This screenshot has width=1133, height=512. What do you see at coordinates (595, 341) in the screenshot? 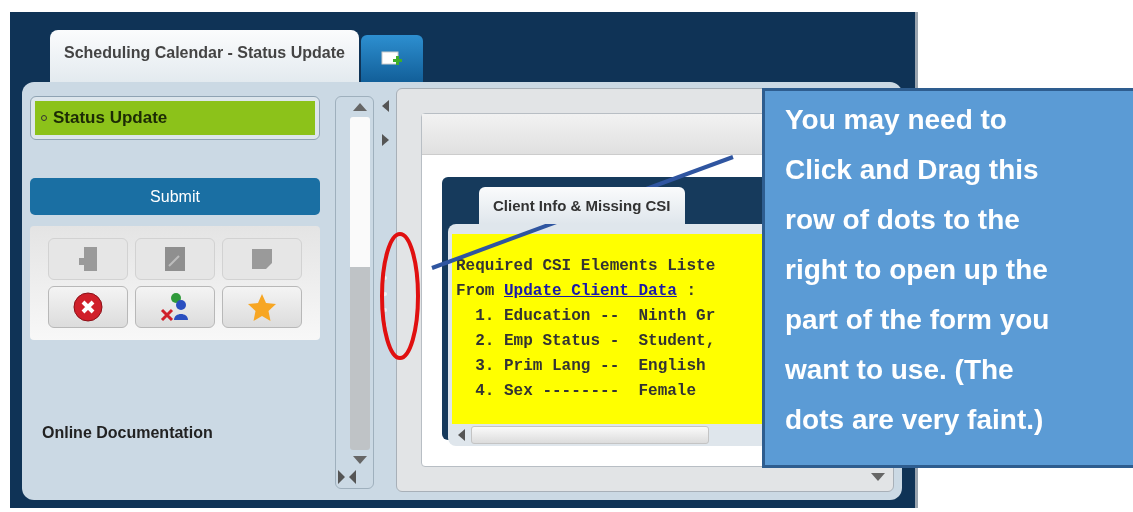
I see `info-line: 2. Emp Status - Student,` at bounding box center [595, 341].